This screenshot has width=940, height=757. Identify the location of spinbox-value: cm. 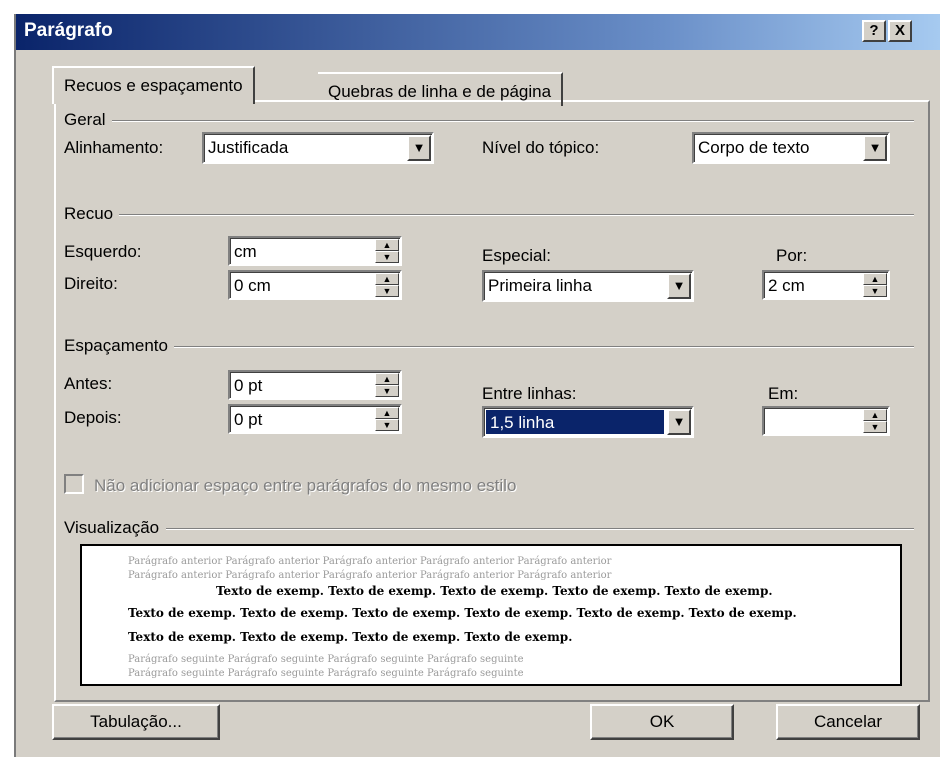
(245, 251).